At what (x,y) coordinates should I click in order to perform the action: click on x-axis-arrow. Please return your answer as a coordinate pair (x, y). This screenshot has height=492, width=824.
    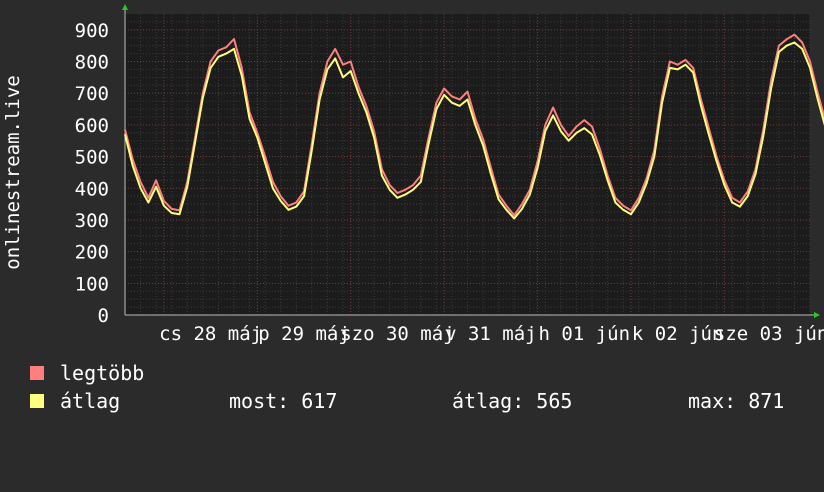
    Looking at the image, I should click on (817, 315).